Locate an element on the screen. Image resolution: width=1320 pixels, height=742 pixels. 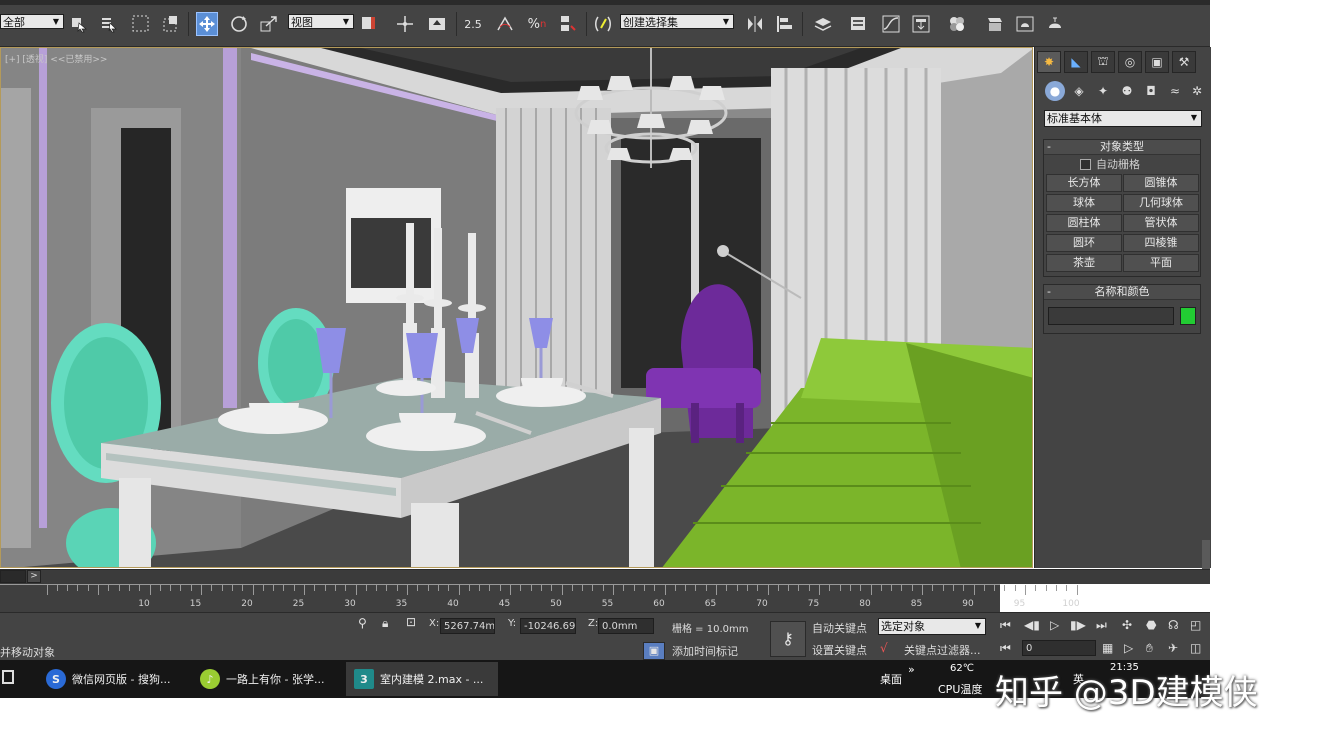
tab-display: ▣ is located at coordinates (1157, 62).